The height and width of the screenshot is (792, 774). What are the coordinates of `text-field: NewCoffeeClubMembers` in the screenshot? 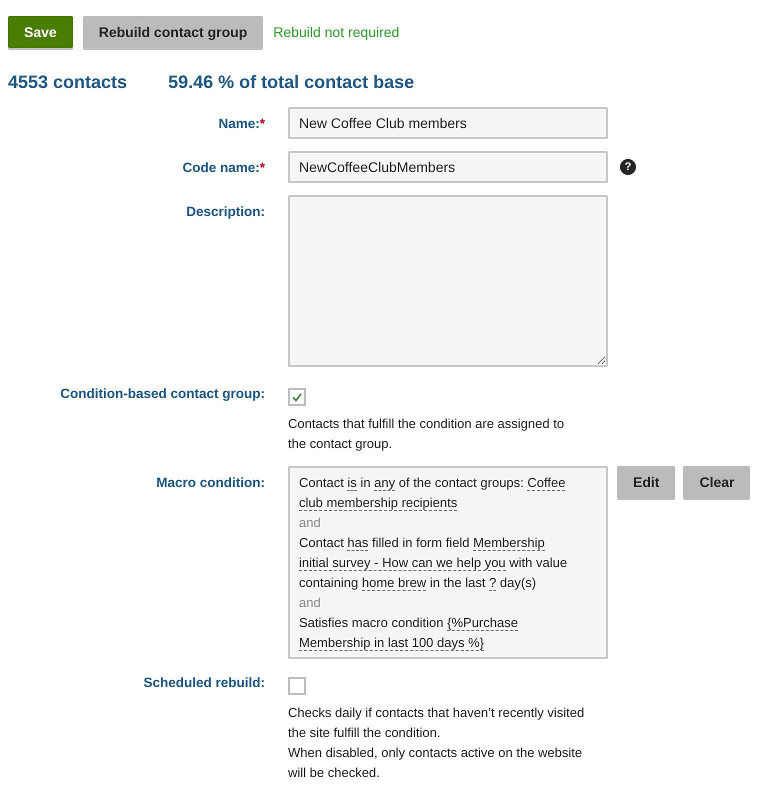 It's located at (448, 167).